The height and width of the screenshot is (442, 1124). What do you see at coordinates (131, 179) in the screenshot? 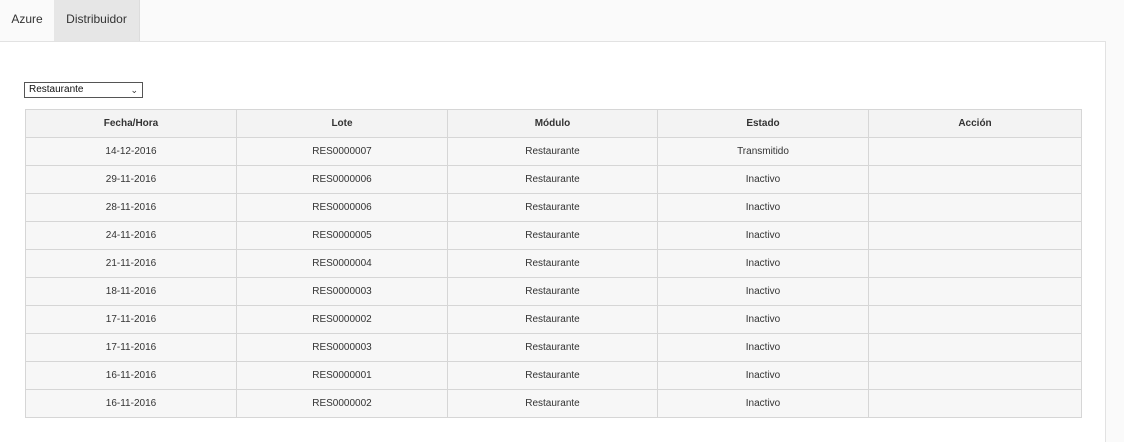
I see `cell-fecha-hora: 29-11-2016` at bounding box center [131, 179].